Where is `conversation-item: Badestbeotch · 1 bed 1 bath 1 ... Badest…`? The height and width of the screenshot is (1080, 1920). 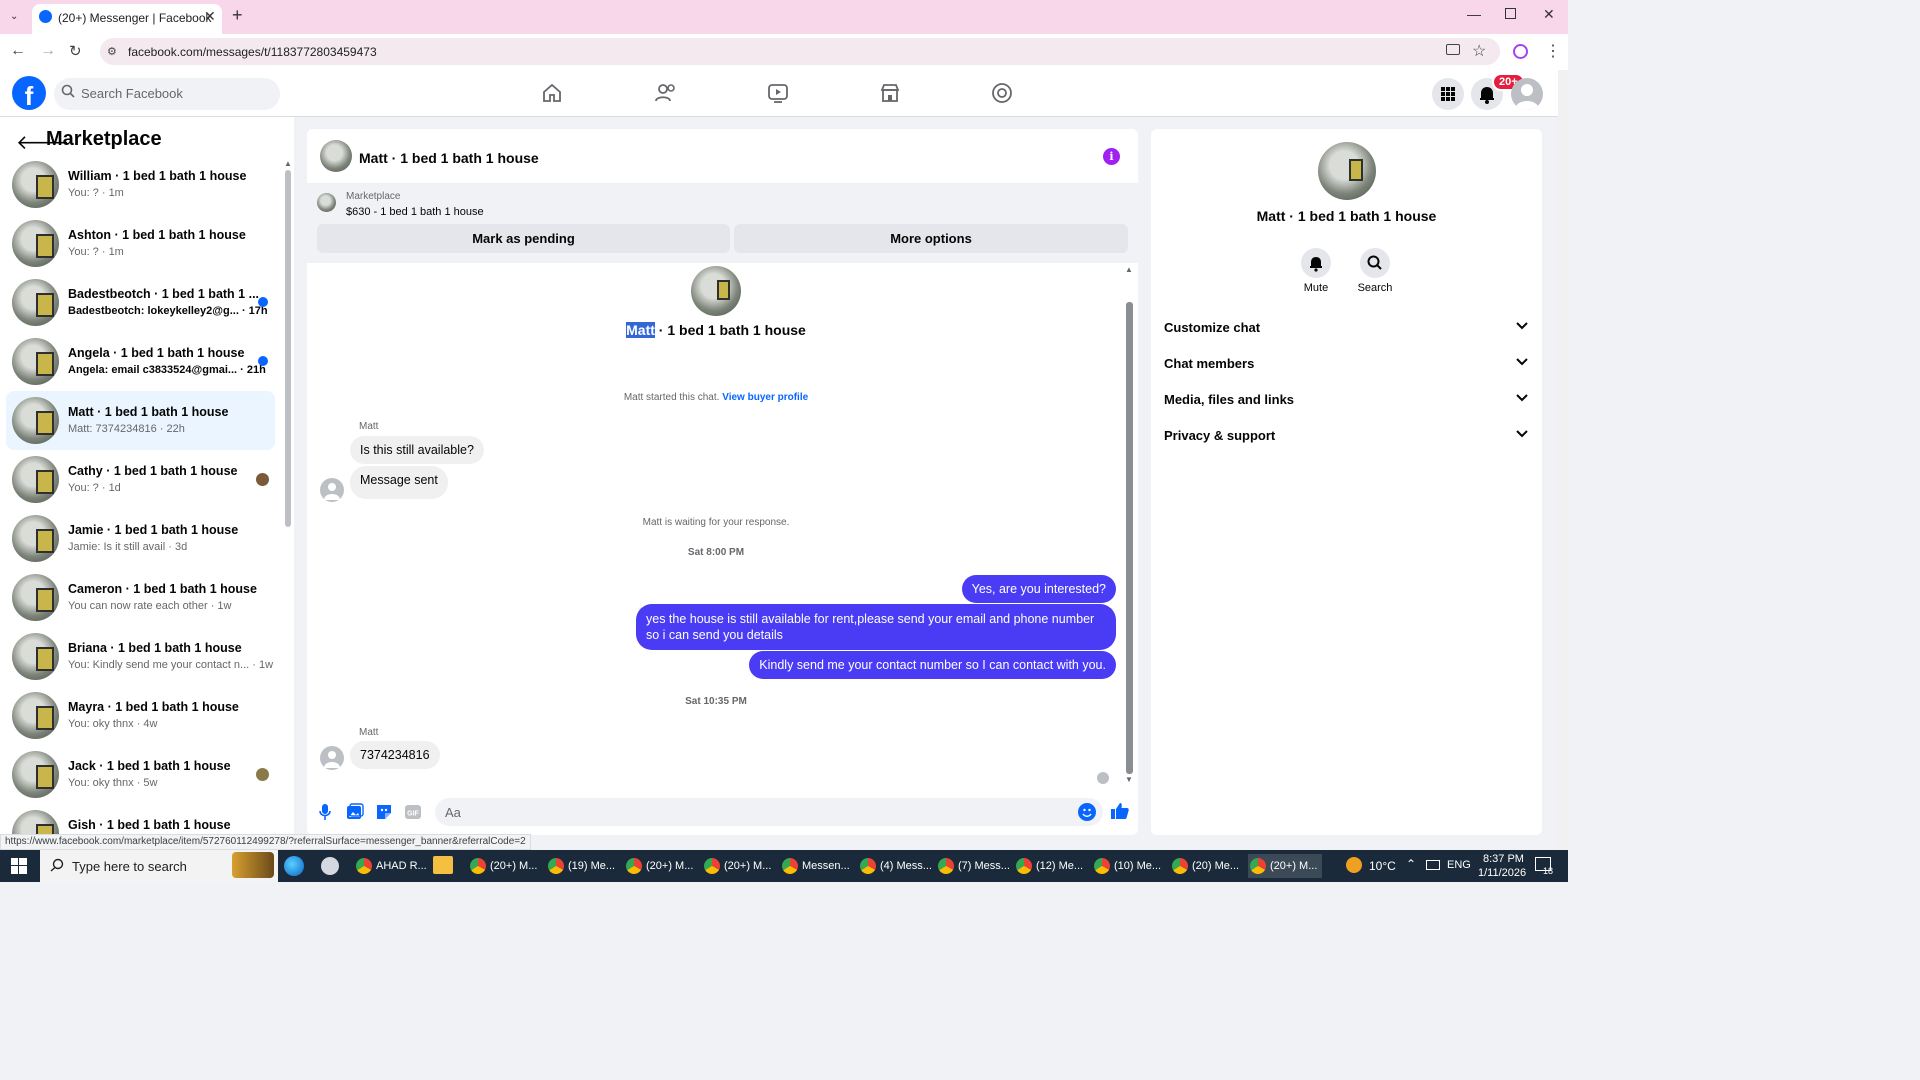 conversation-item: Badestbeotch · 1 bed 1 bath 1 ... Badest… is located at coordinates (140, 302).